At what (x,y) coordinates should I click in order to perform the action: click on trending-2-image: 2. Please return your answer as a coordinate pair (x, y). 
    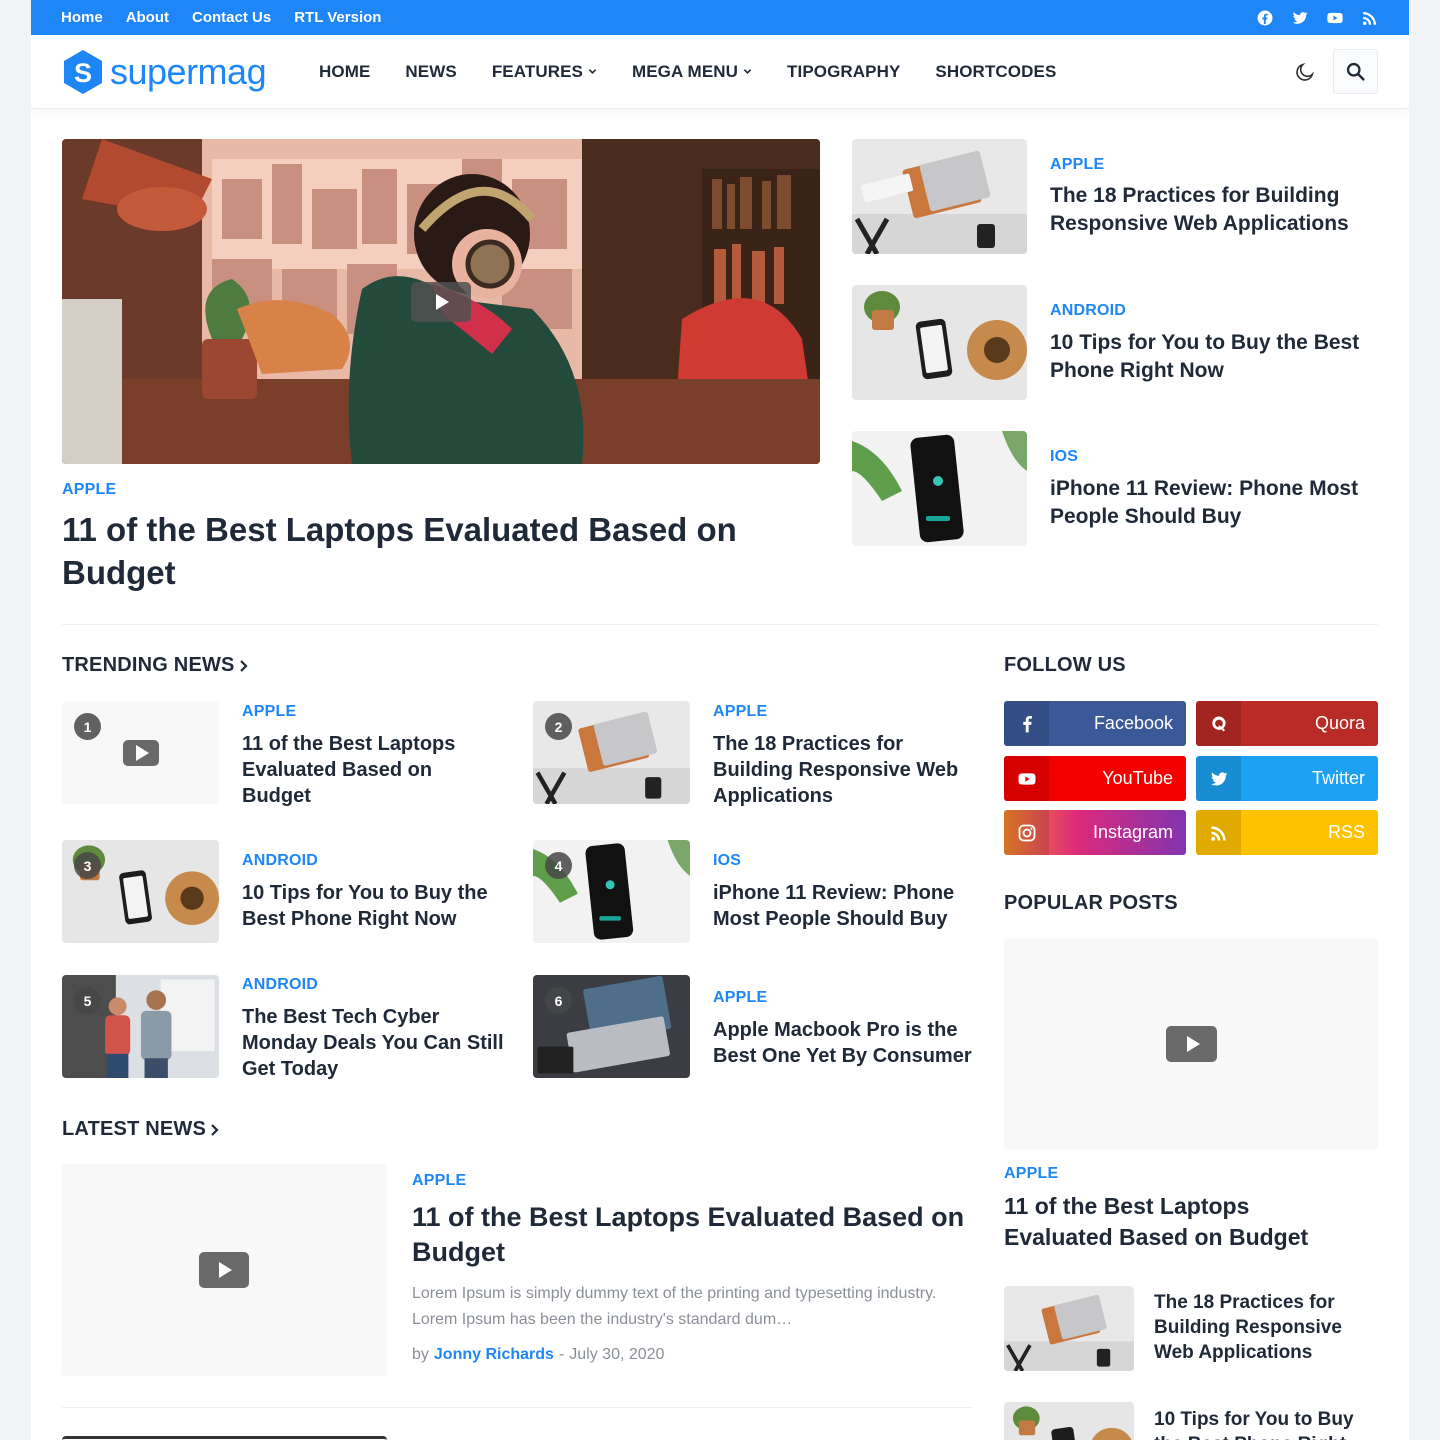
    Looking at the image, I should click on (611, 752).